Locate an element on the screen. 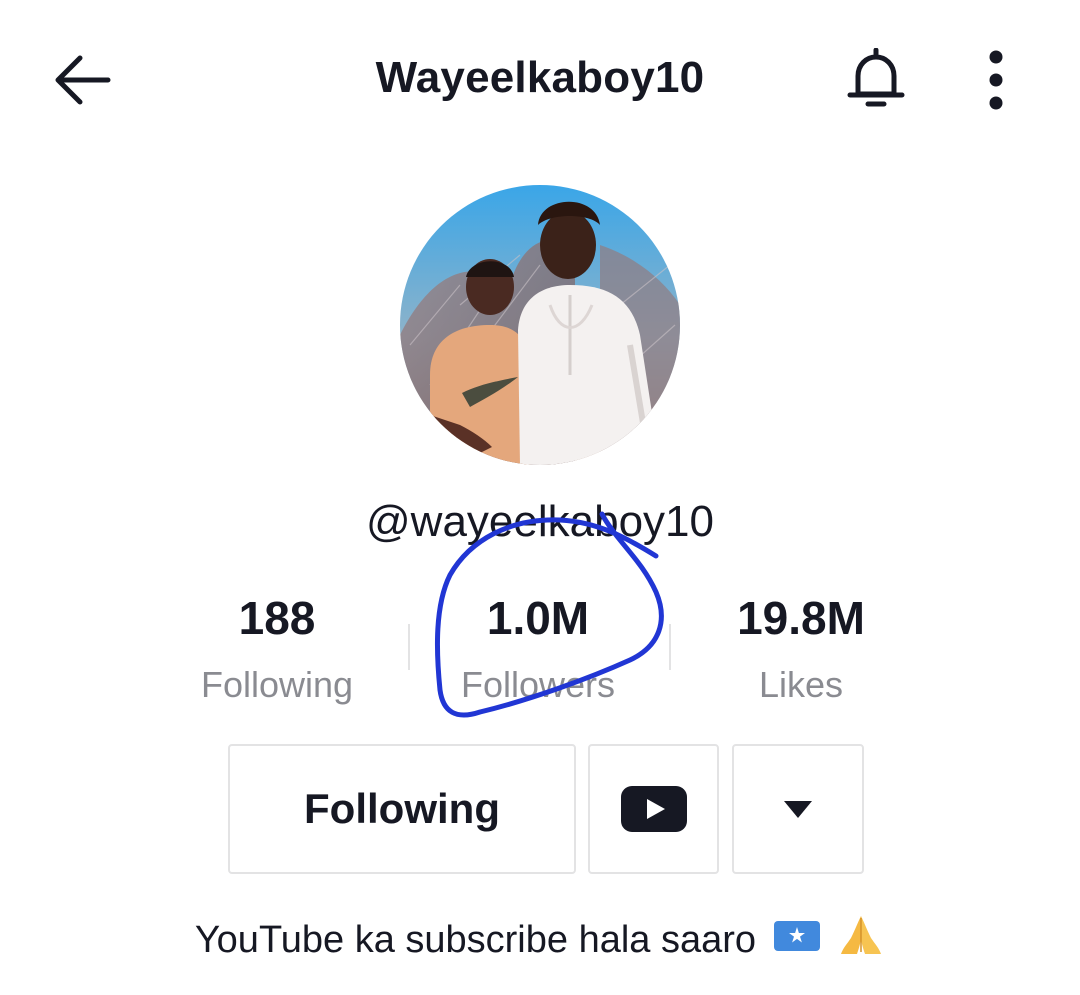 Image resolution: width=1080 pixels, height=995 pixels. bell-icon is located at coordinates (876, 77).